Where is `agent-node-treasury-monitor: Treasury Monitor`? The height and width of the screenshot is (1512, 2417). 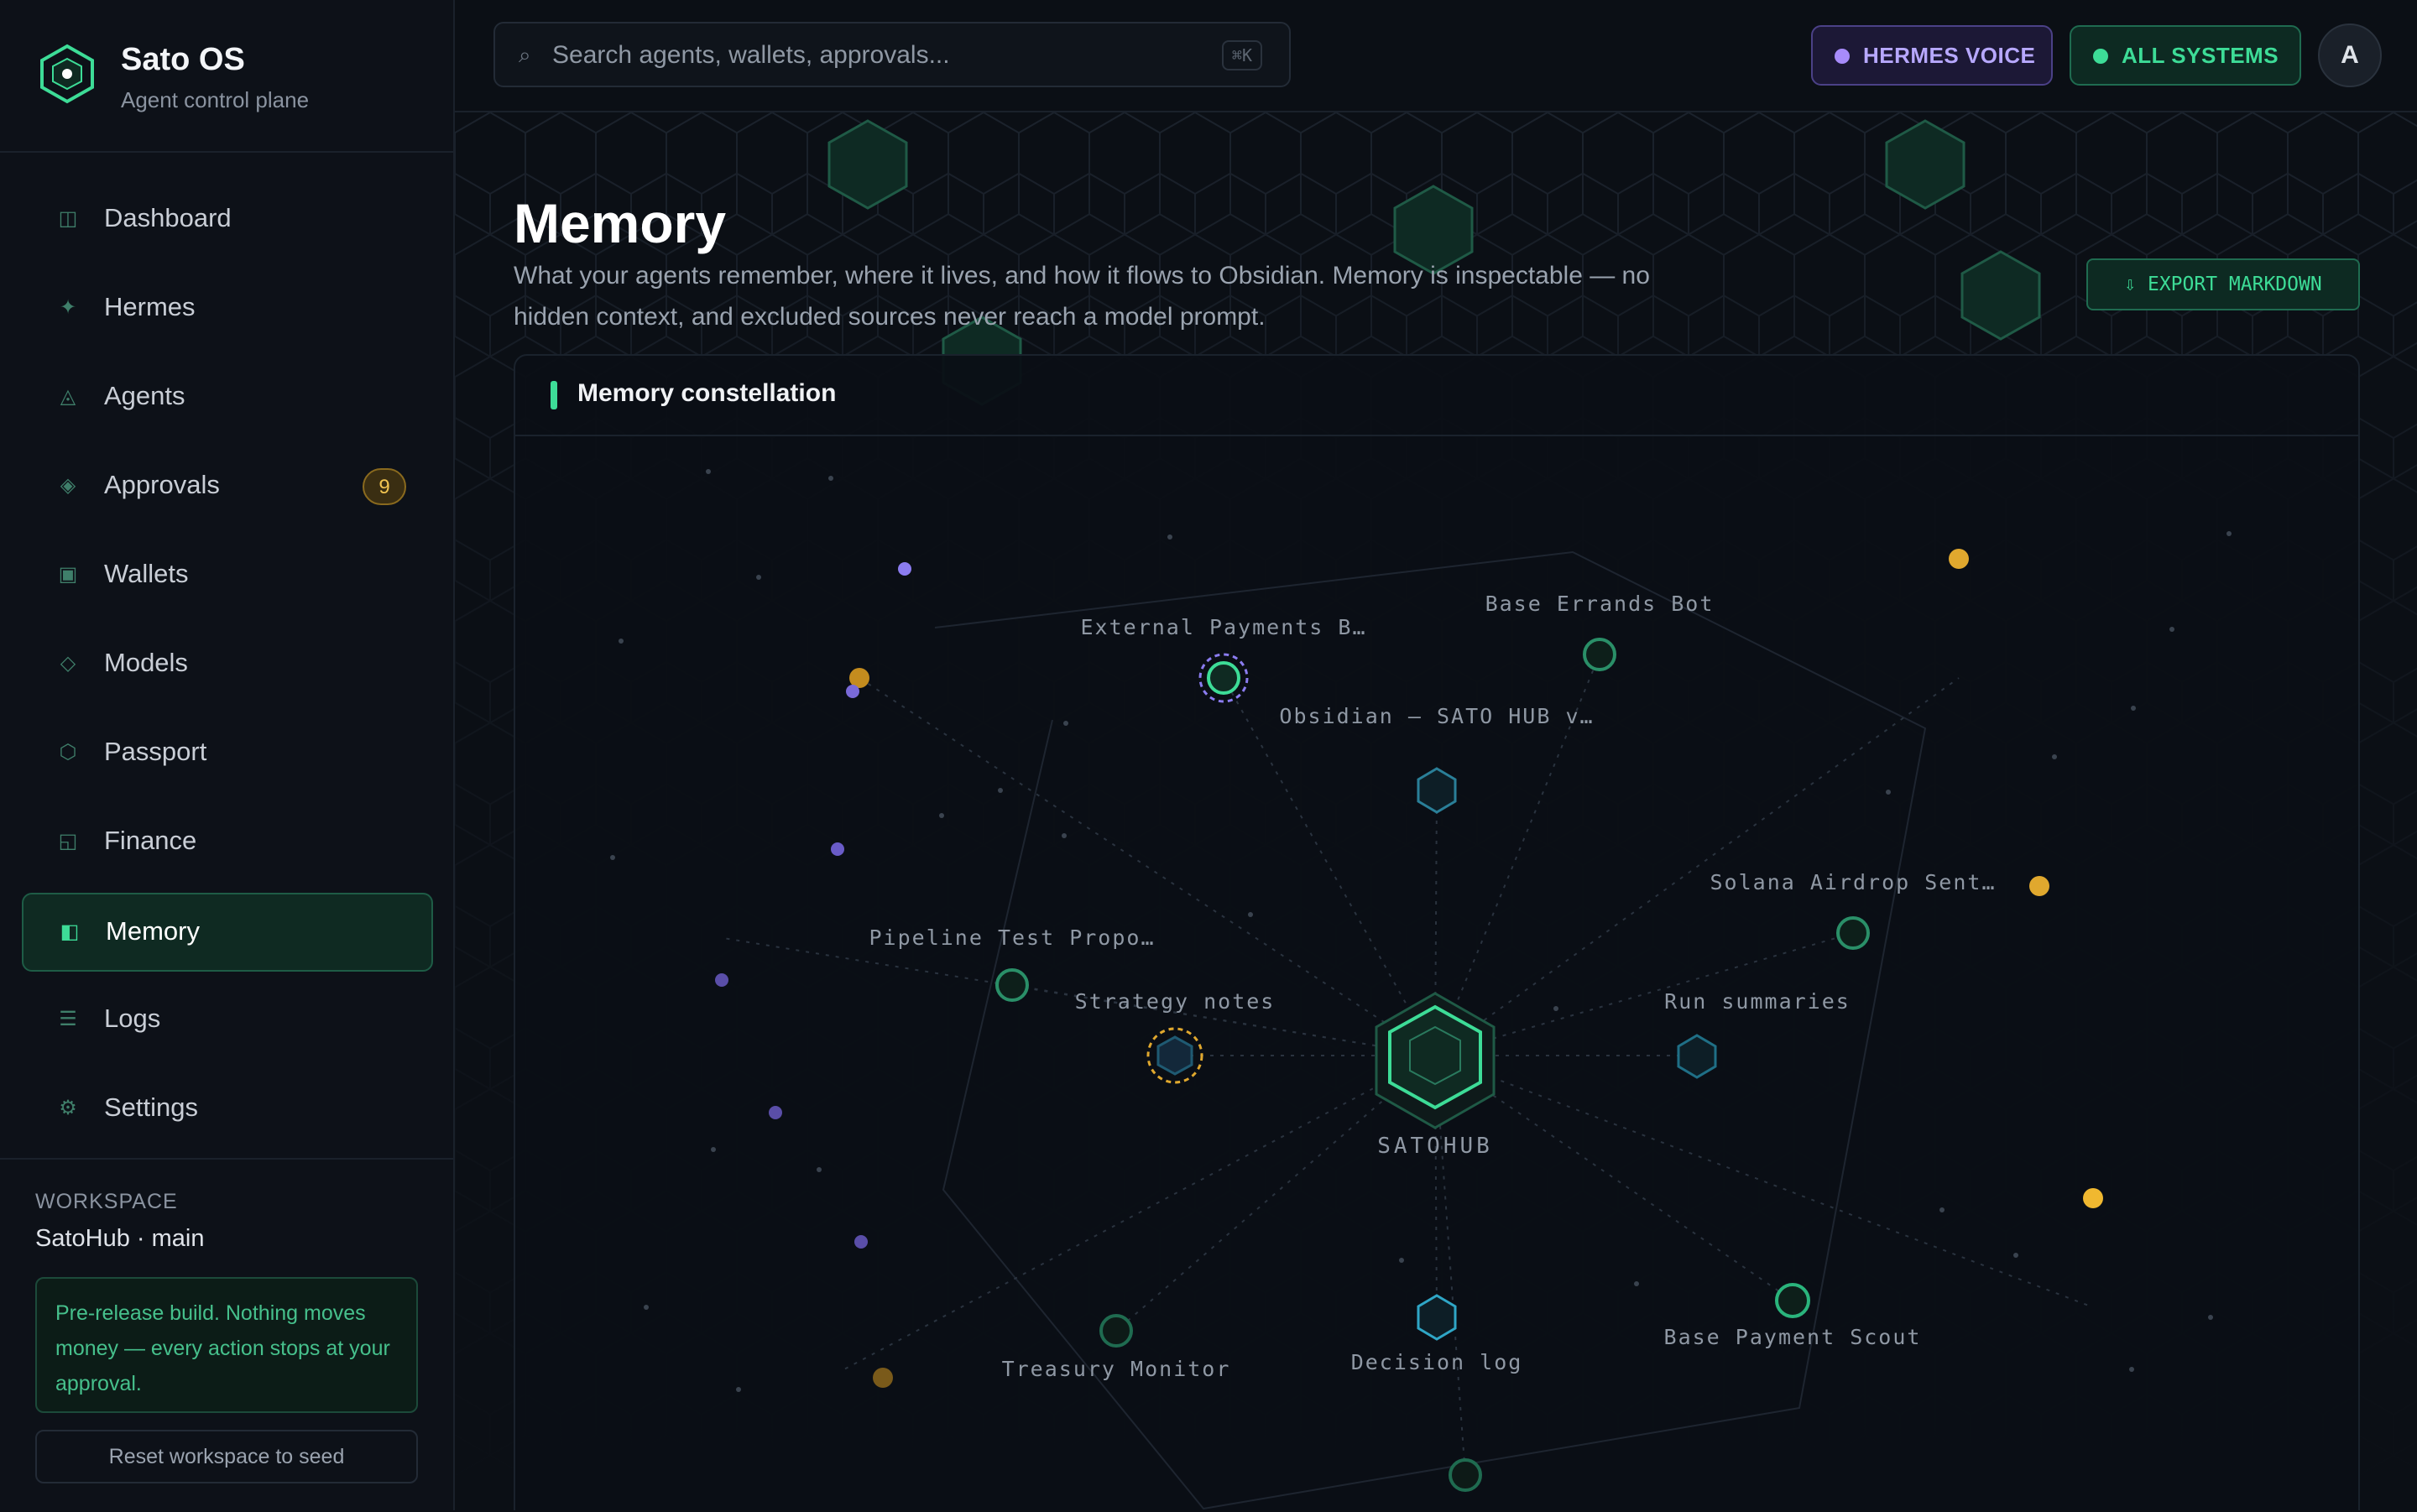 agent-node-treasury-monitor: Treasury Monitor is located at coordinates (1116, 1347).